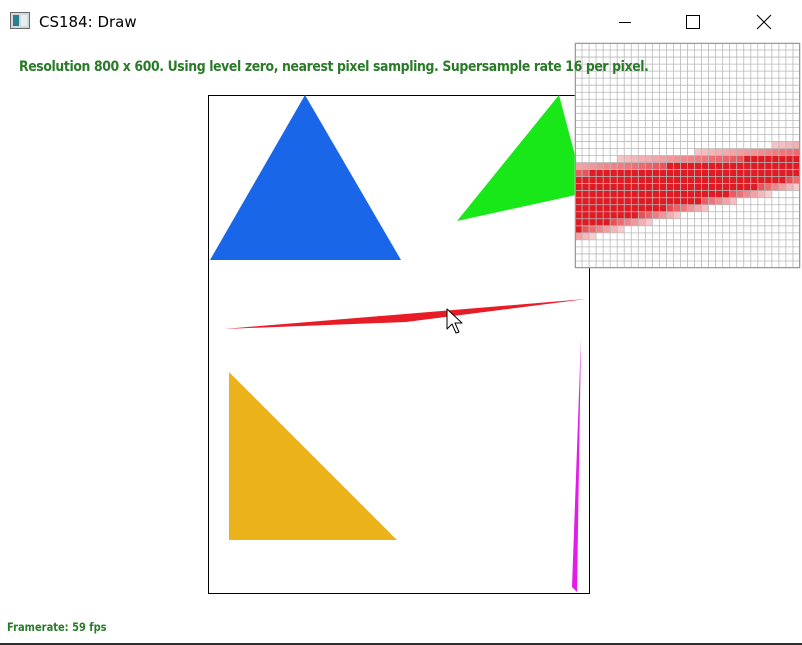  I want to click on close-button, so click(764, 22).